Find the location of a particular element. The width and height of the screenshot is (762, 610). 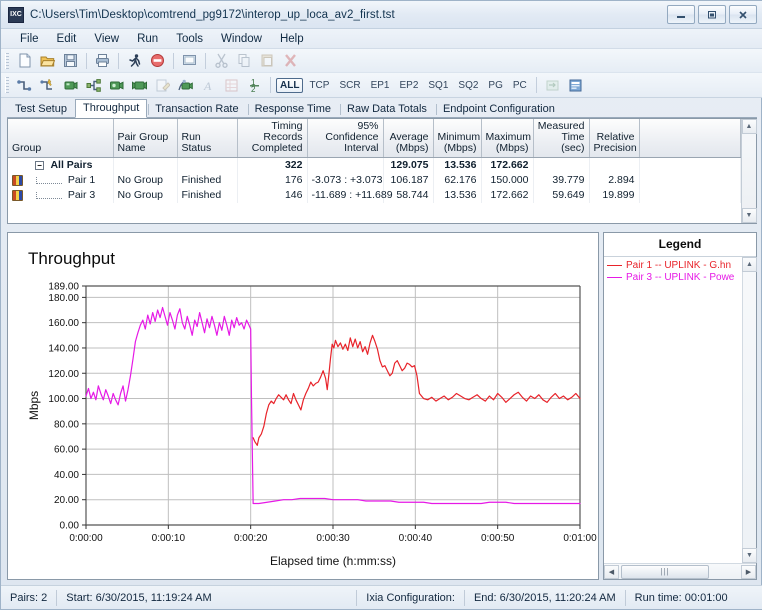

dual-camera-icon is located at coordinates (139, 85).